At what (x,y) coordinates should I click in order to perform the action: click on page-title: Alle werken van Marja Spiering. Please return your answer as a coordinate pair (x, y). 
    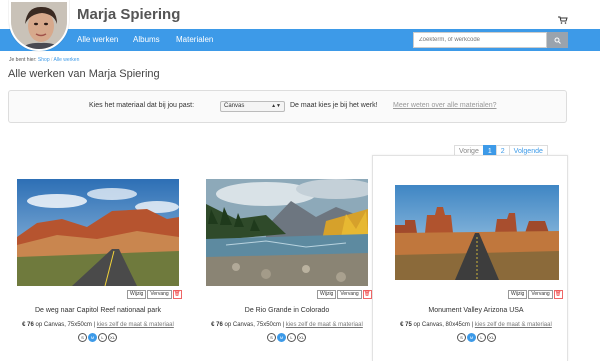
    Looking at the image, I should click on (84, 74).